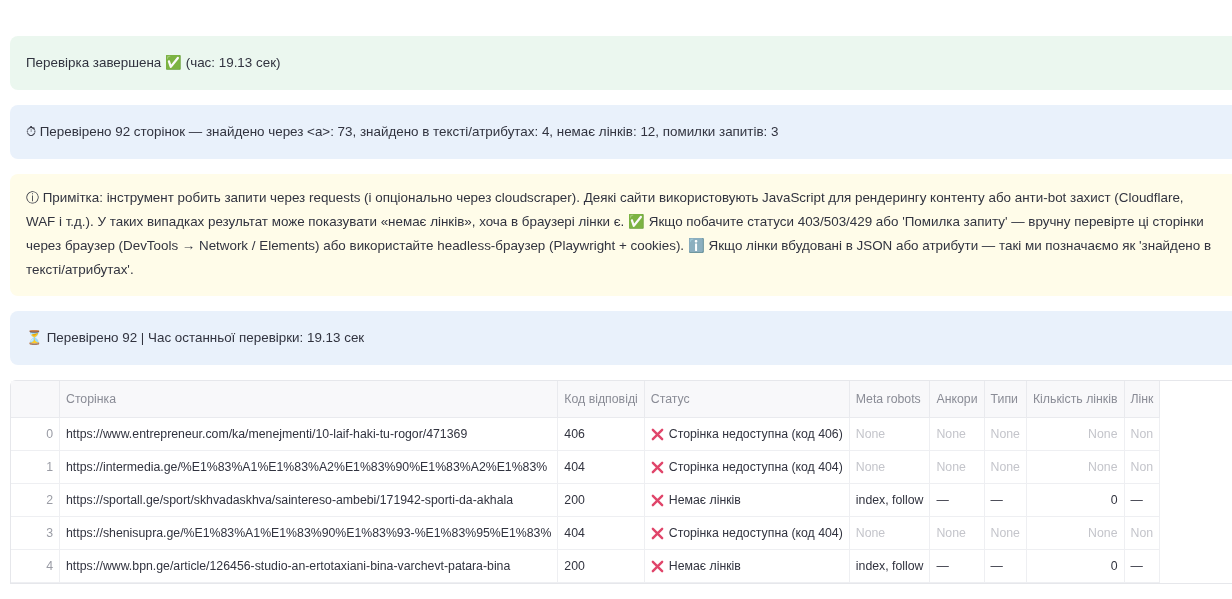 This screenshot has height=599, width=1232. What do you see at coordinates (35, 467) in the screenshot?
I see `row-index: 1` at bounding box center [35, 467].